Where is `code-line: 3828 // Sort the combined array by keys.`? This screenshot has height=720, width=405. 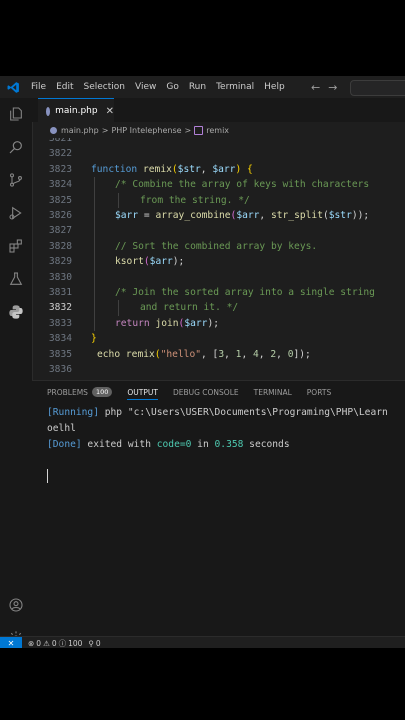
code-line: 3828 // Sort the combined array by keys. is located at coordinates (218, 246).